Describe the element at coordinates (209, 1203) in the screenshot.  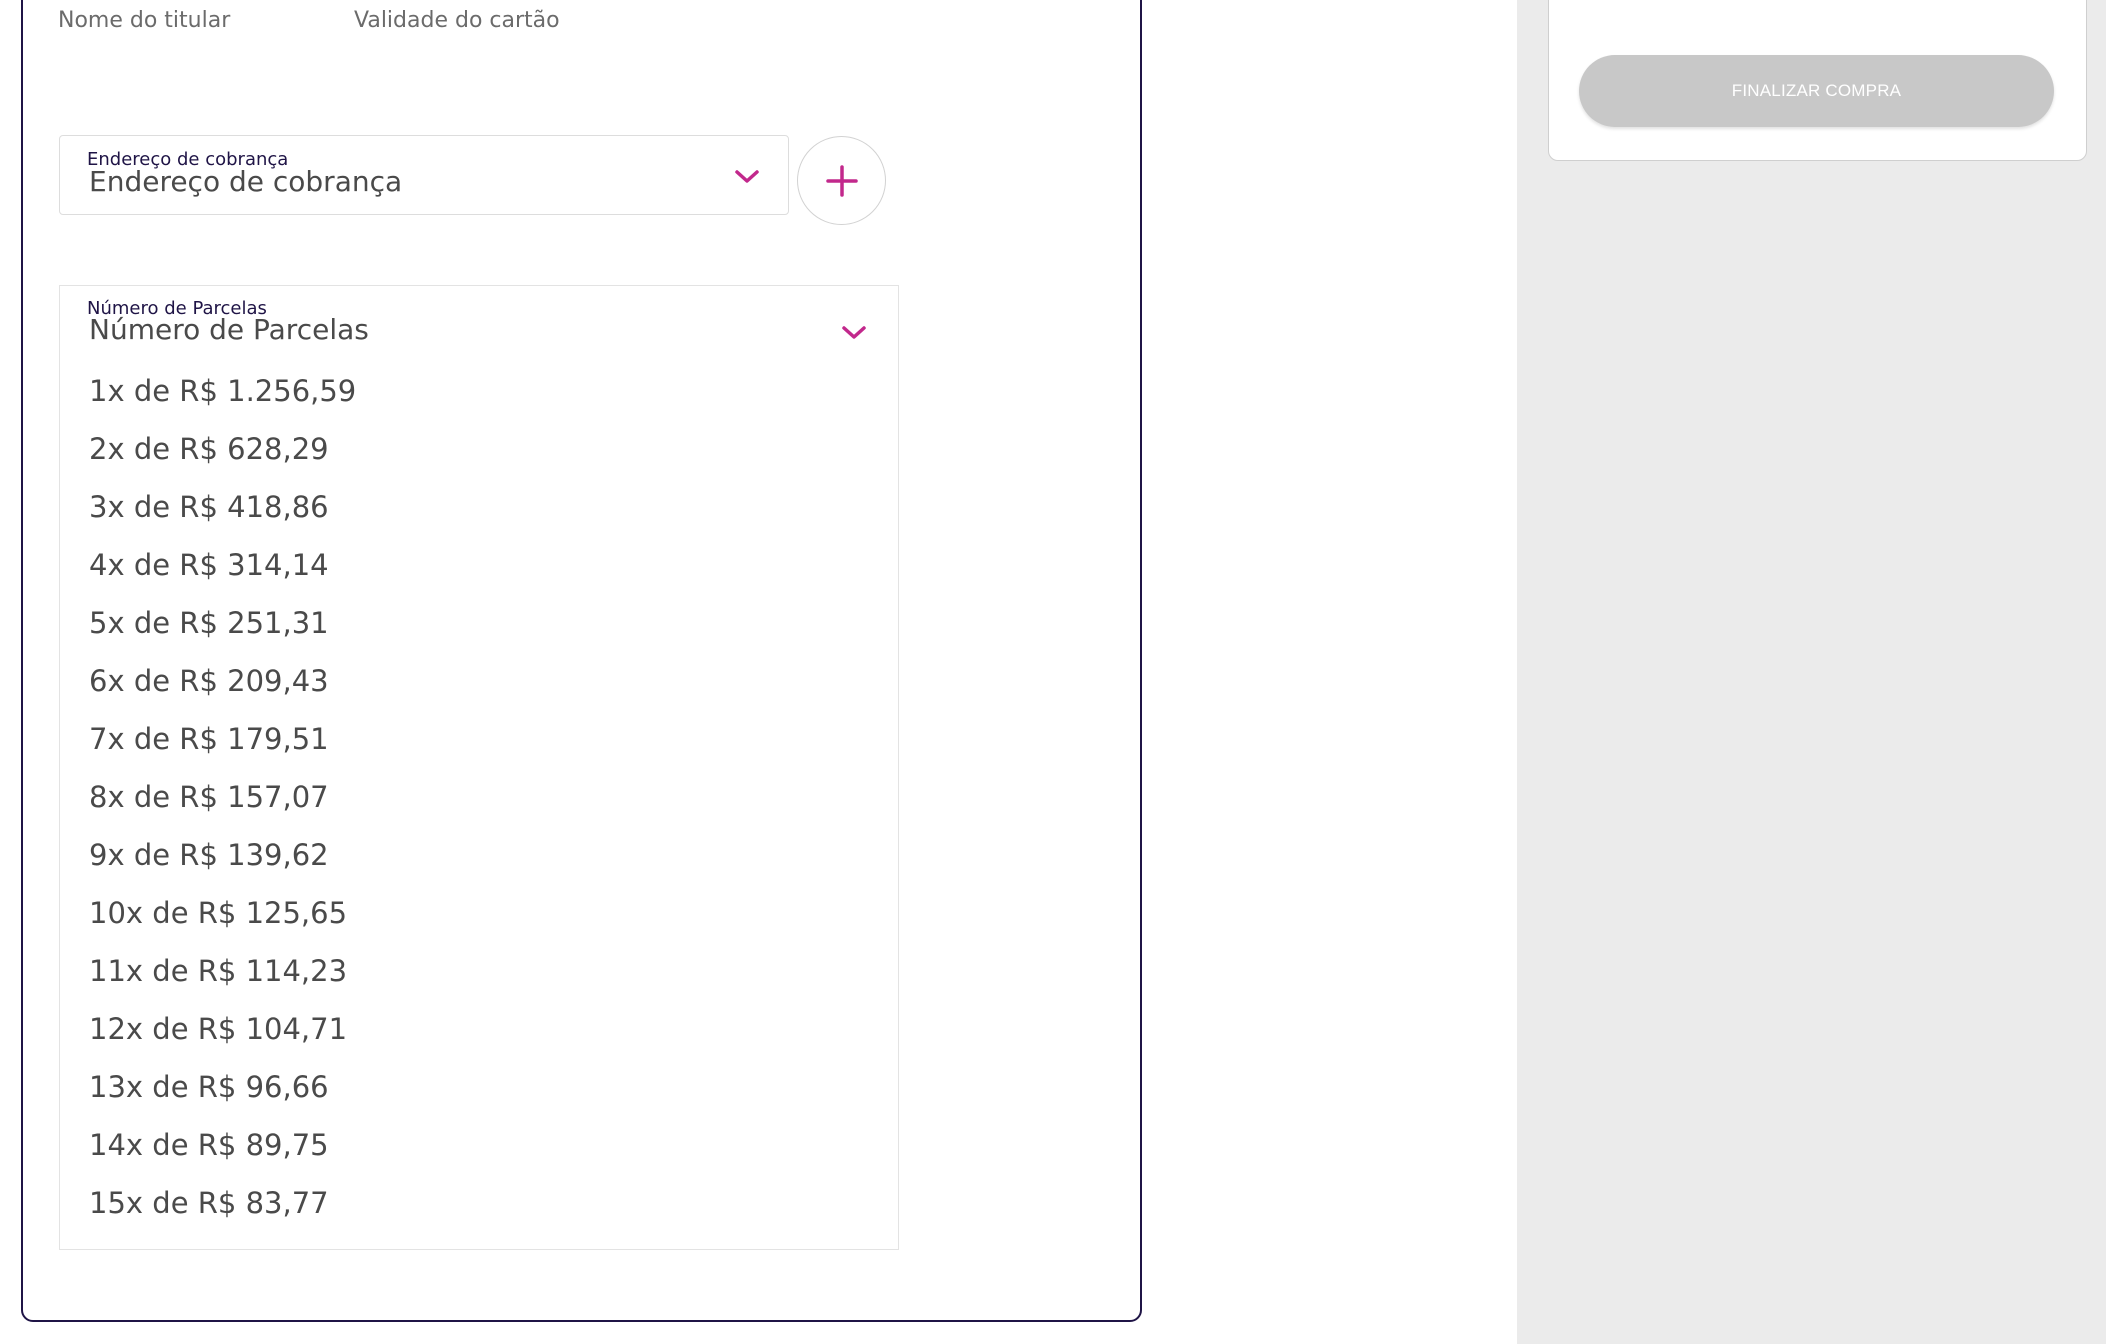
I see `installment-option: 15x de R$ 83,77` at that location.